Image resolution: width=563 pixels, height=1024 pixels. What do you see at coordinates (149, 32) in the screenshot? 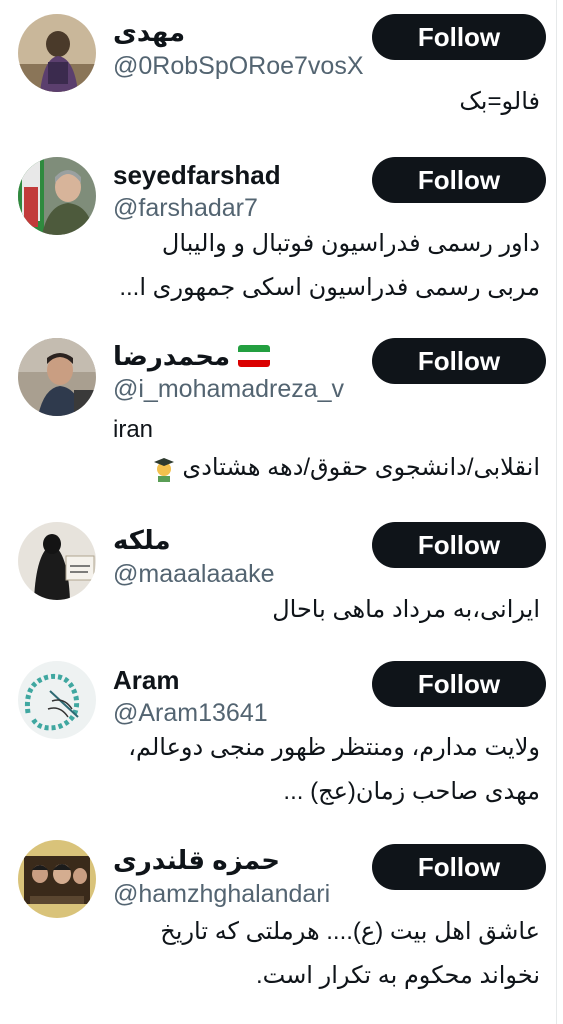
I see `display-name: مهدی` at bounding box center [149, 32].